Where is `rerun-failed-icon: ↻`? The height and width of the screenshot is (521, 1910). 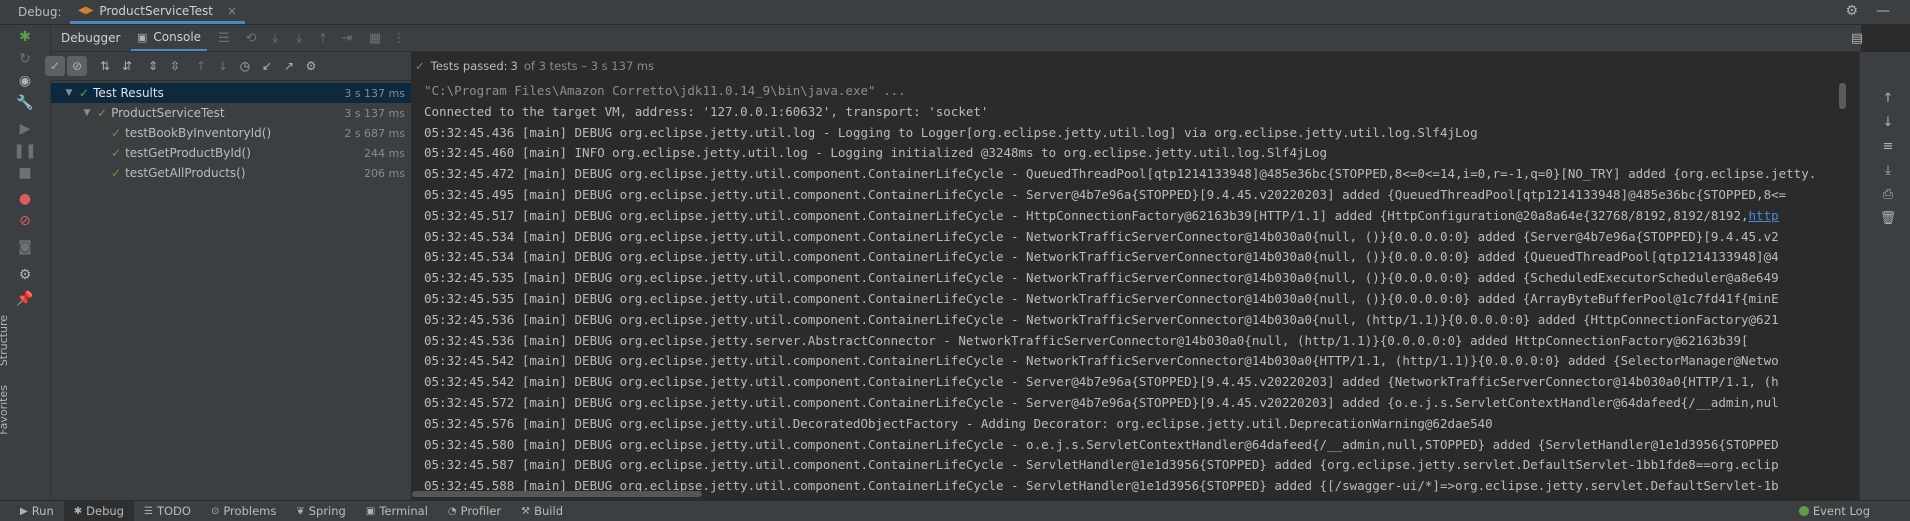
rerun-failed-icon: ↻ is located at coordinates (25, 59).